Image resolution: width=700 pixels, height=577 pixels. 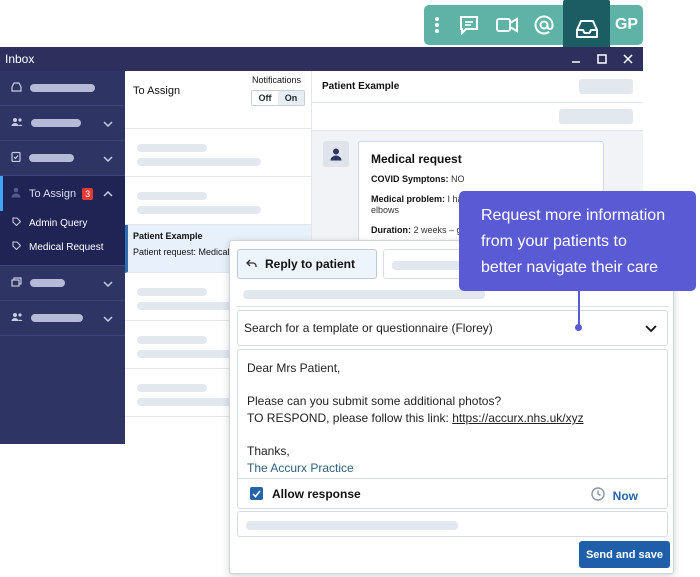 I want to click on callout-dot, so click(x=578, y=327).